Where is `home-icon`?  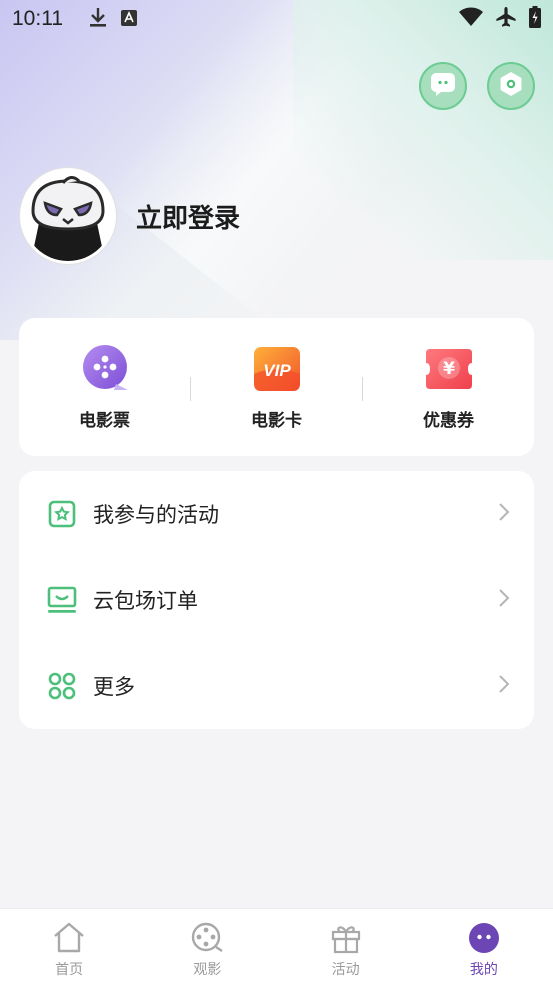 home-icon is located at coordinates (69, 938).